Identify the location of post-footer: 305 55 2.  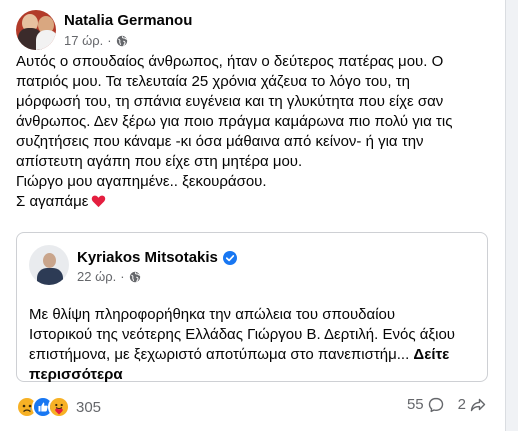
(251, 408).